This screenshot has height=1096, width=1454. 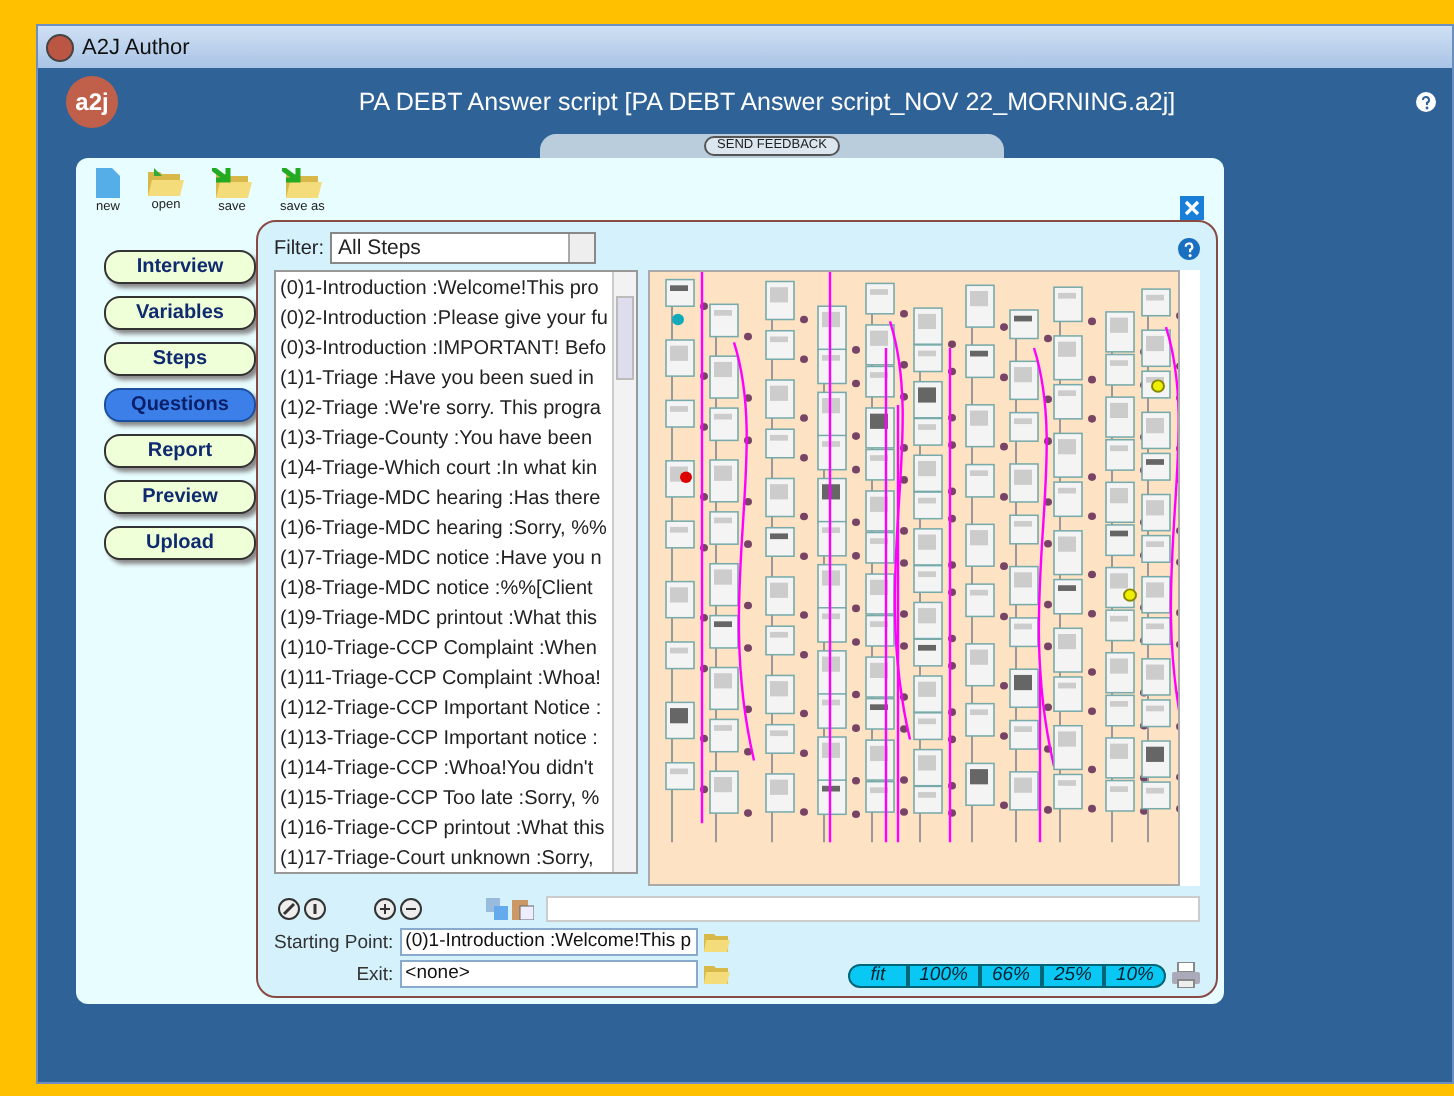 I want to click on question-item: (1)4-Triage-Which court :In what kin, so click(x=444, y=469).